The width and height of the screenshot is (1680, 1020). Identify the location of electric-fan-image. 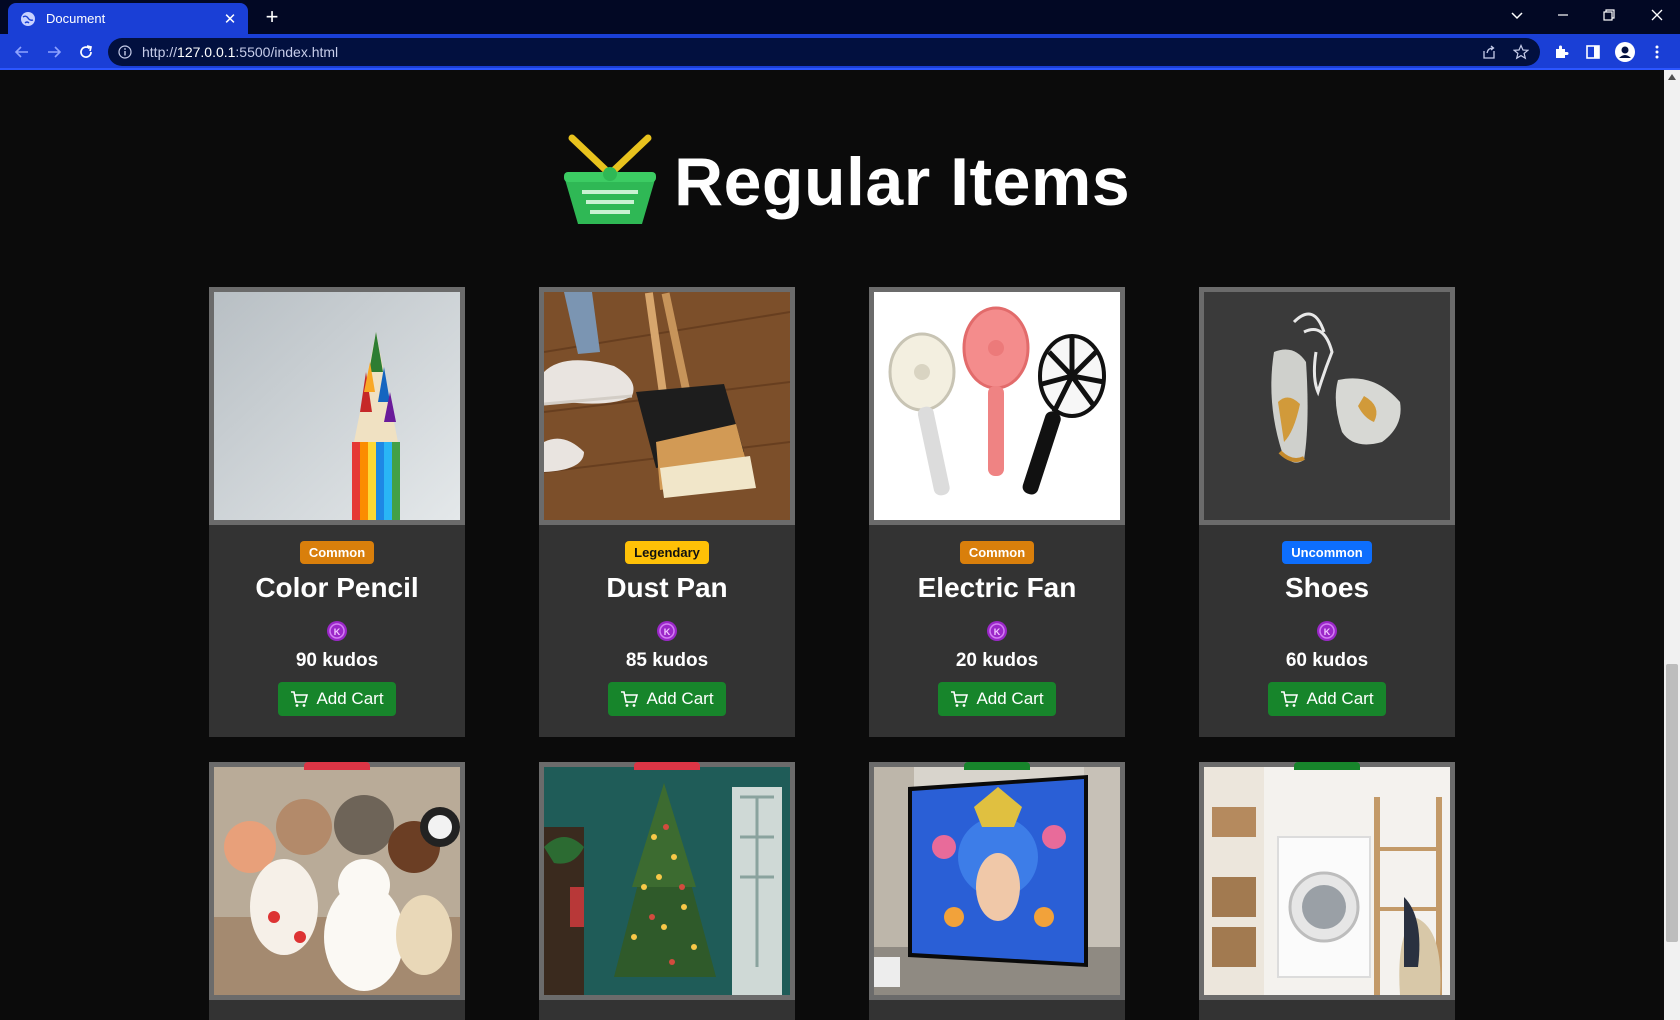
(997, 406).